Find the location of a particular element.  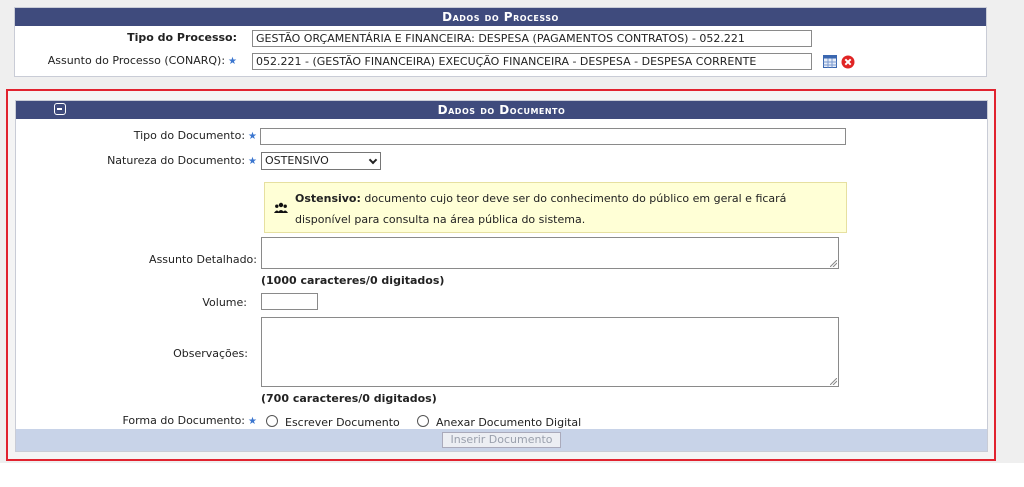

document-panel-title: Dados do Documento is located at coordinates (501, 110).